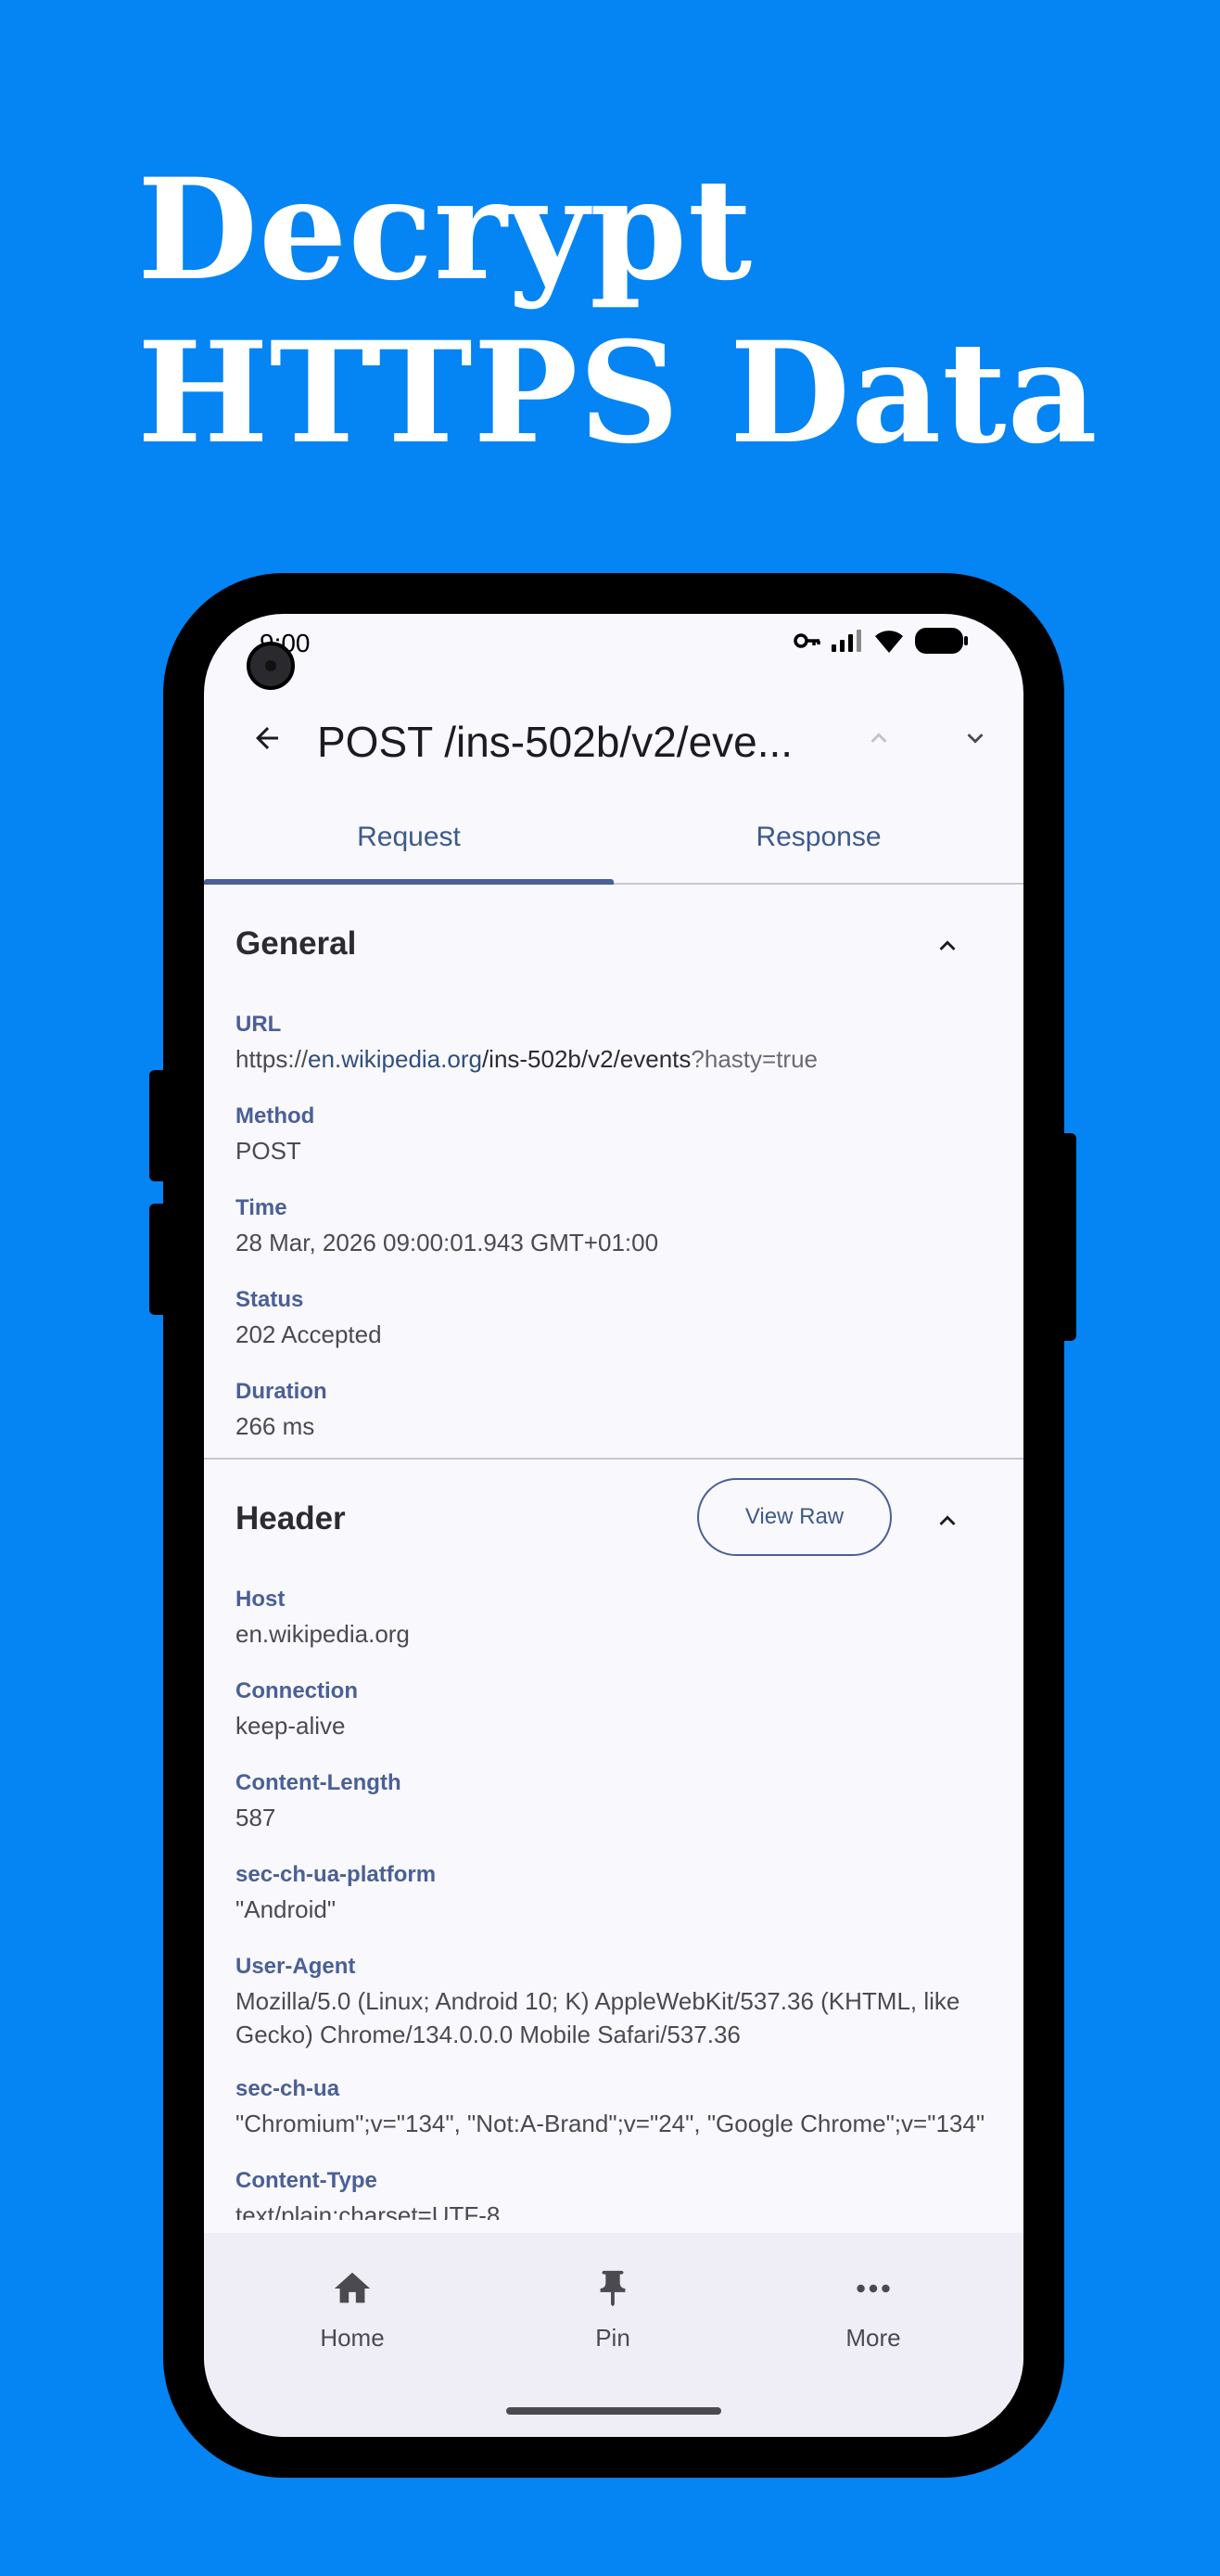  What do you see at coordinates (613, 642) in the screenshot?
I see `status-bar: 9:00` at bounding box center [613, 642].